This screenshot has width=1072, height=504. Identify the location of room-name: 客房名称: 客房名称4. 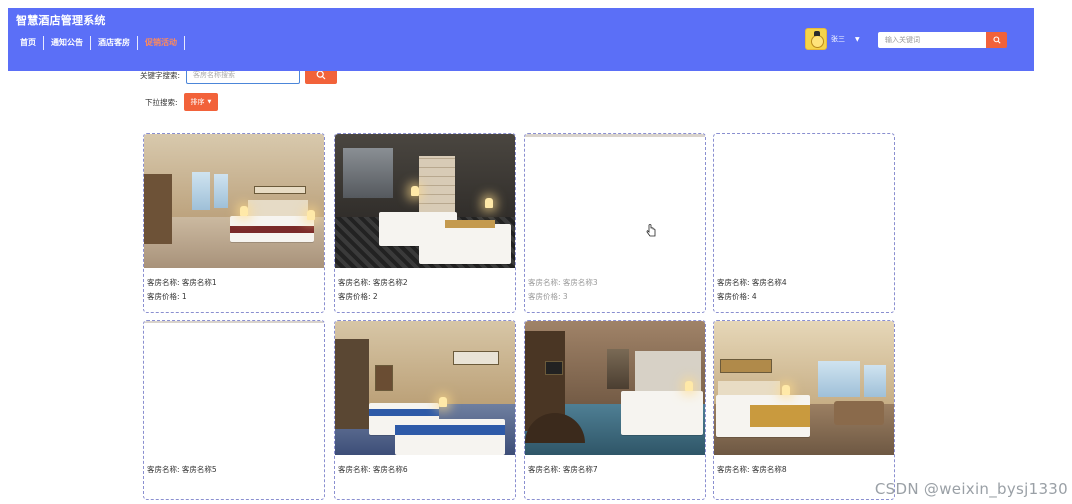
(752, 282).